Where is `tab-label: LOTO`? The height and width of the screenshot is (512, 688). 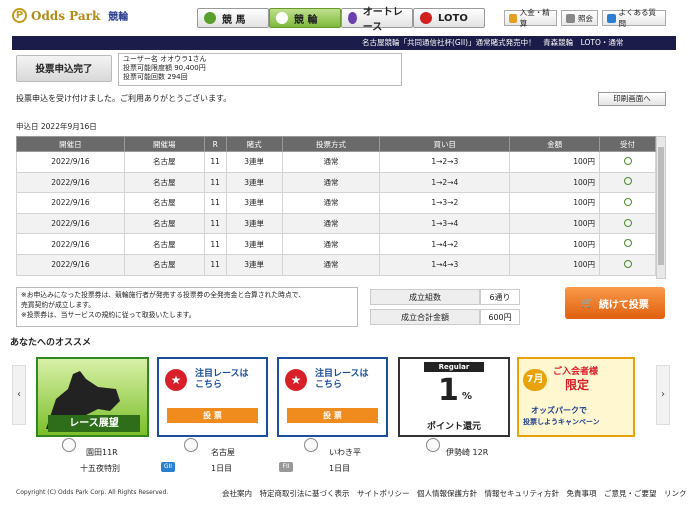 tab-label: LOTO is located at coordinates (453, 18).